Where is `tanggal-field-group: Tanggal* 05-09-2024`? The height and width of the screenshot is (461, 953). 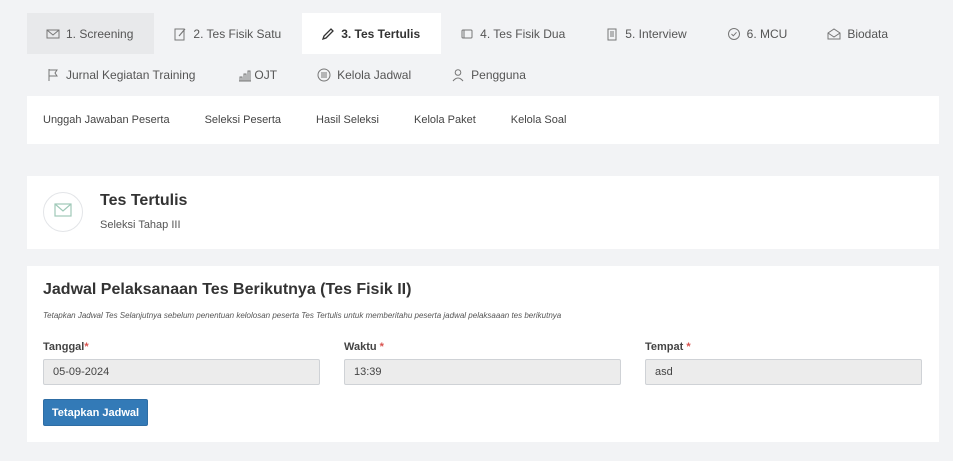
tanggal-field-group: Tanggal* 05-09-2024 is located at coordinates (181, 363).